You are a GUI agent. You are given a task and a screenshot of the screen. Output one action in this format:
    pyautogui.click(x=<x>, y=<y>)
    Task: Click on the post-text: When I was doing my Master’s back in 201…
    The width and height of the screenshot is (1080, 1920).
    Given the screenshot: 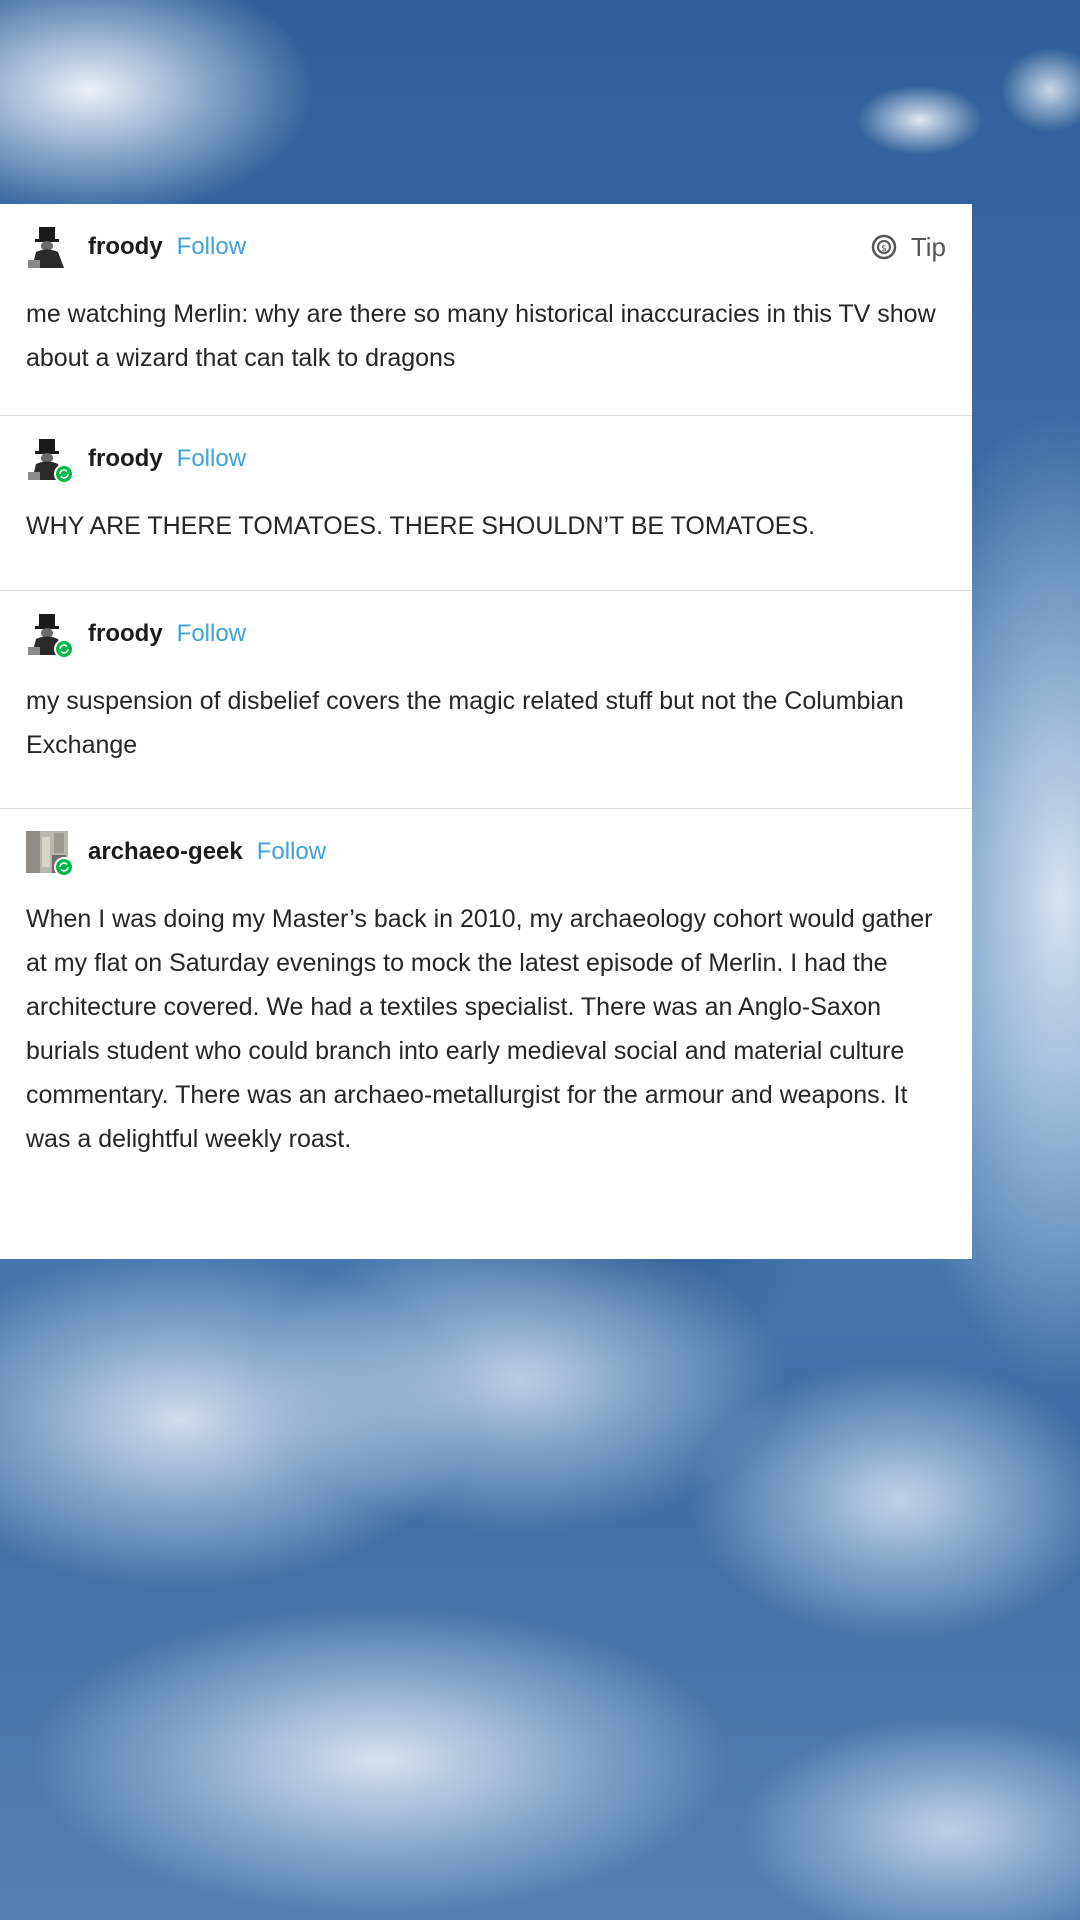 What is the action you would take?
    pyautogui.click(x=479, y=1029)
    